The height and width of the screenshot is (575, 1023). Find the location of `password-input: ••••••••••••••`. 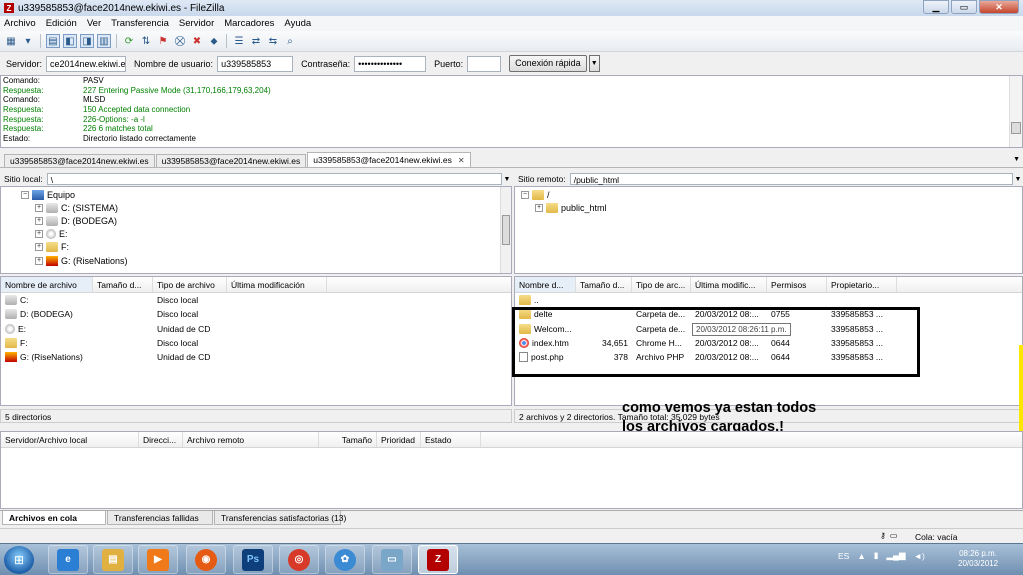

password-input: •••••••••••••• is located at coordinates (390, 63).